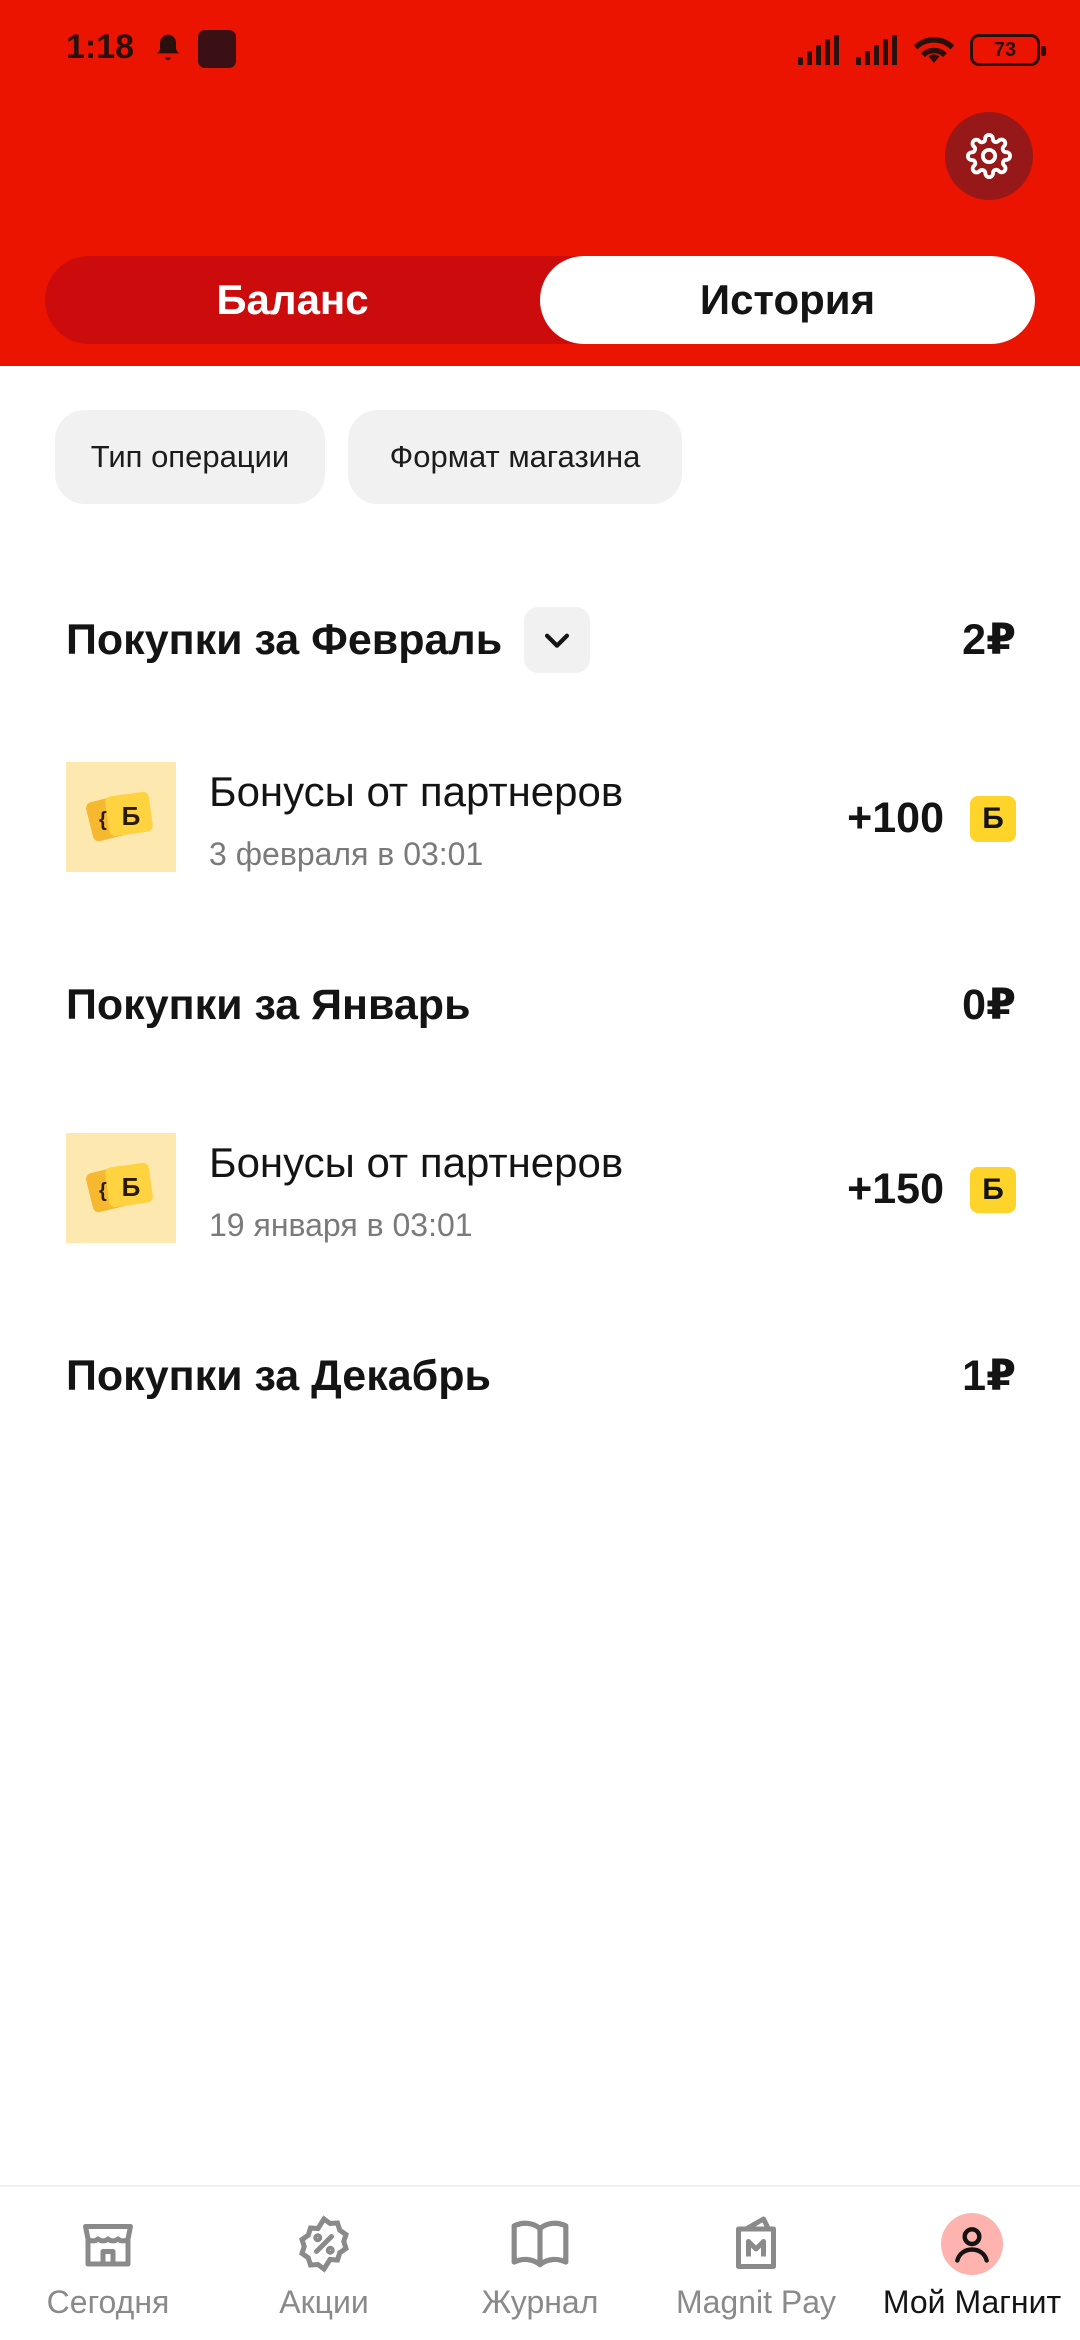 This screenshot has width=1080, height=2340. What do you see at coordinates (190, 457) in the screenshot?
I see `filter-operation-type: Тип операции` at bounding box center [190, 457].